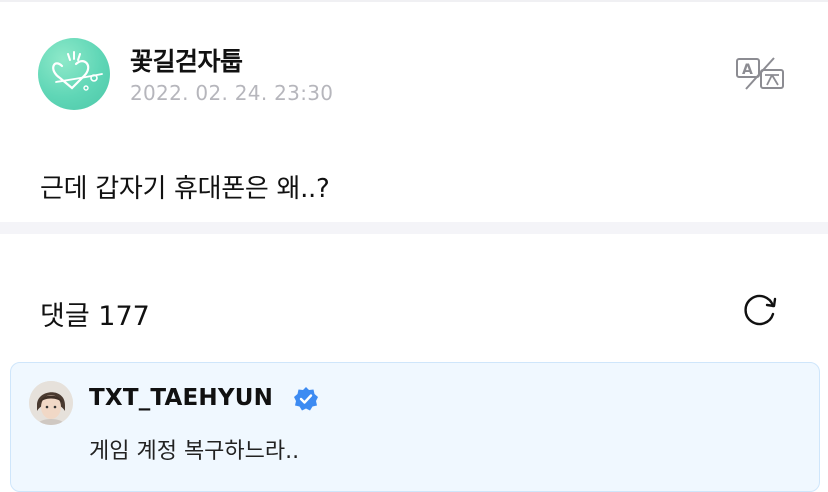 This screenshot has height=492, width=828. What do you see at coordinates (95, 316) in the screenshot?
I see `comment-count: 댓글 177` at bounding box center [95, 316].